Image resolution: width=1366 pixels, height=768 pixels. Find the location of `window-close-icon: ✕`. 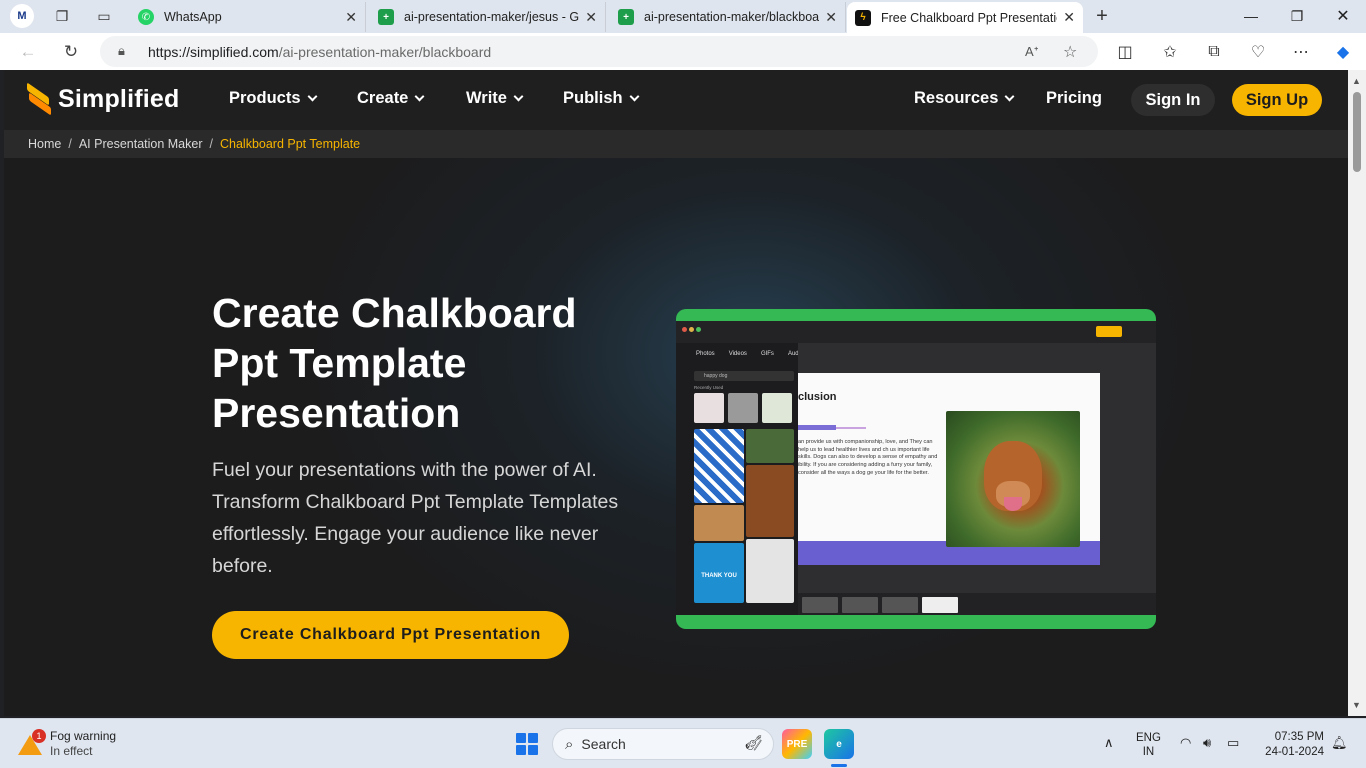

window-close-icon: ✕ is located at coordinates (1343, 16).